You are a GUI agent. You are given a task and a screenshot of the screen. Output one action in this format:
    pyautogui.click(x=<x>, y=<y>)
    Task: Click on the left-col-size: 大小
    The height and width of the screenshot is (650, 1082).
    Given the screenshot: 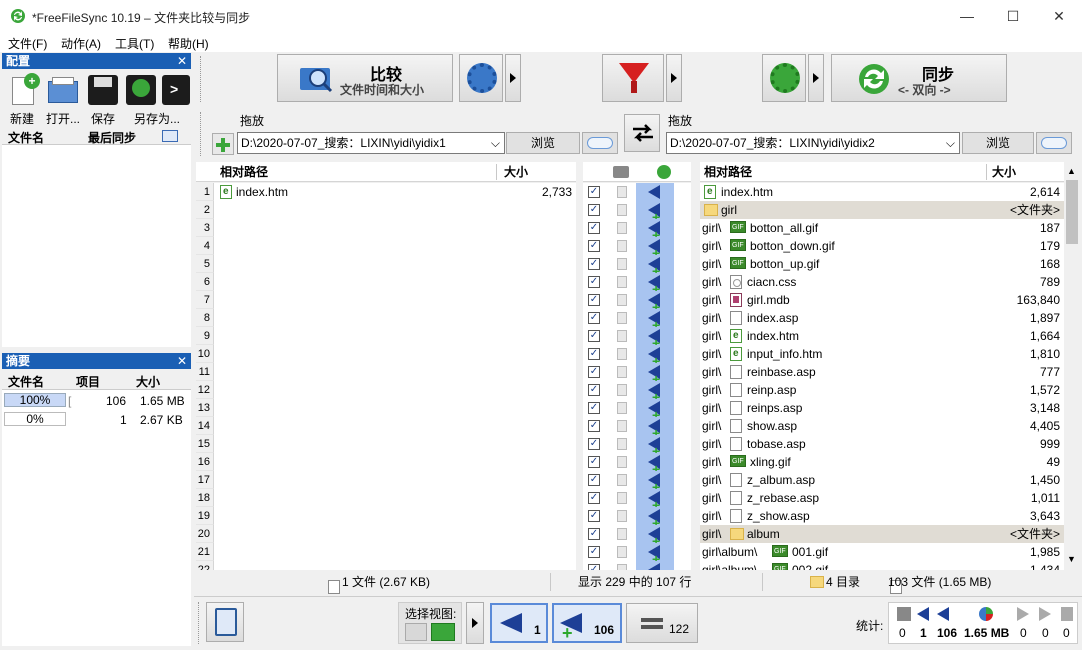 What is the action you would take?
    pyautogui.click(x=516, y=172)
    